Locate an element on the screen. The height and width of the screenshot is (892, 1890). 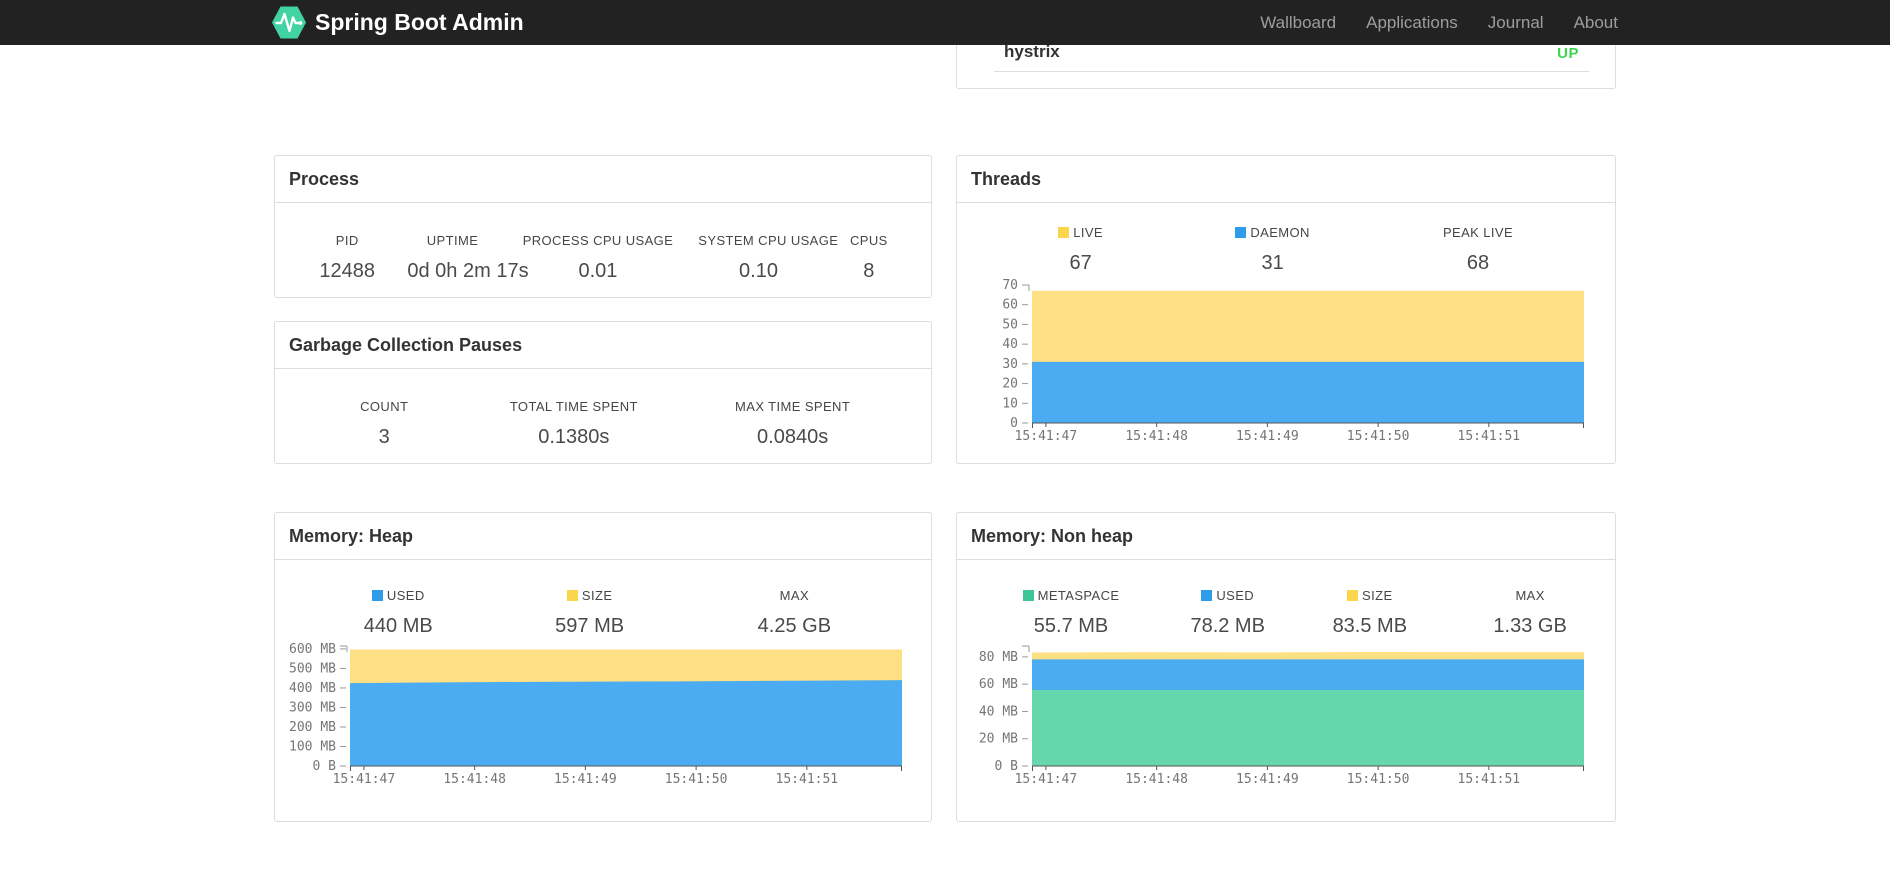
status-badge: UP is located at coordinates (1568, 53).